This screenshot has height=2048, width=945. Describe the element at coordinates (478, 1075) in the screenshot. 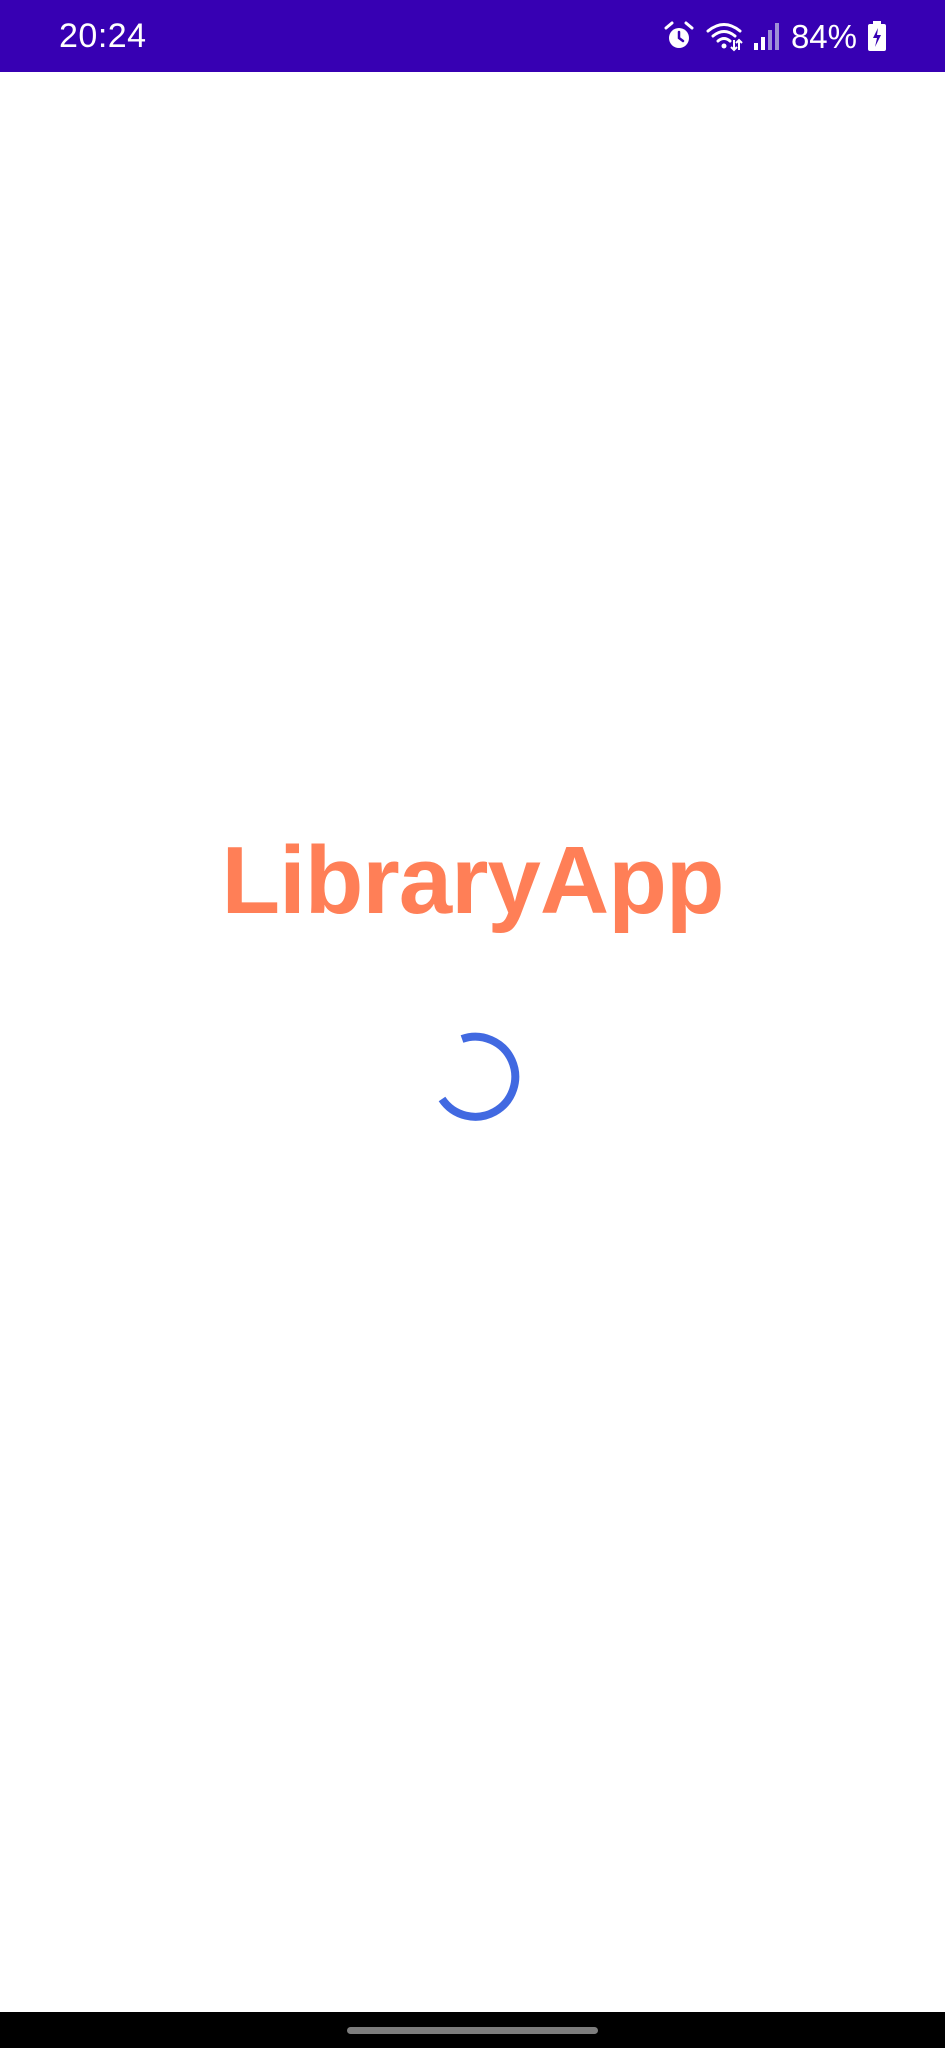

I see `loading-spinner` at that location.